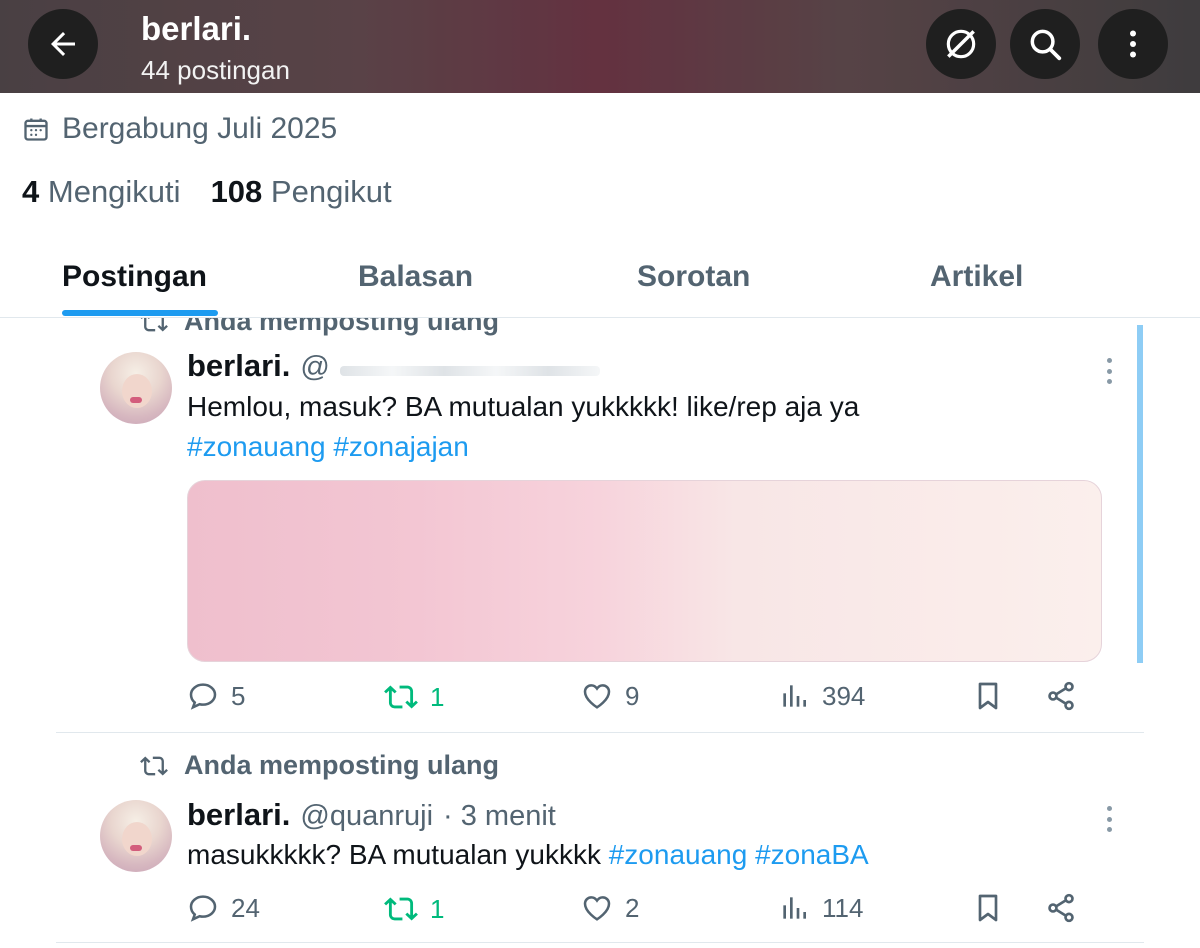  I want to click on like-button: 9, so click(610, 696).